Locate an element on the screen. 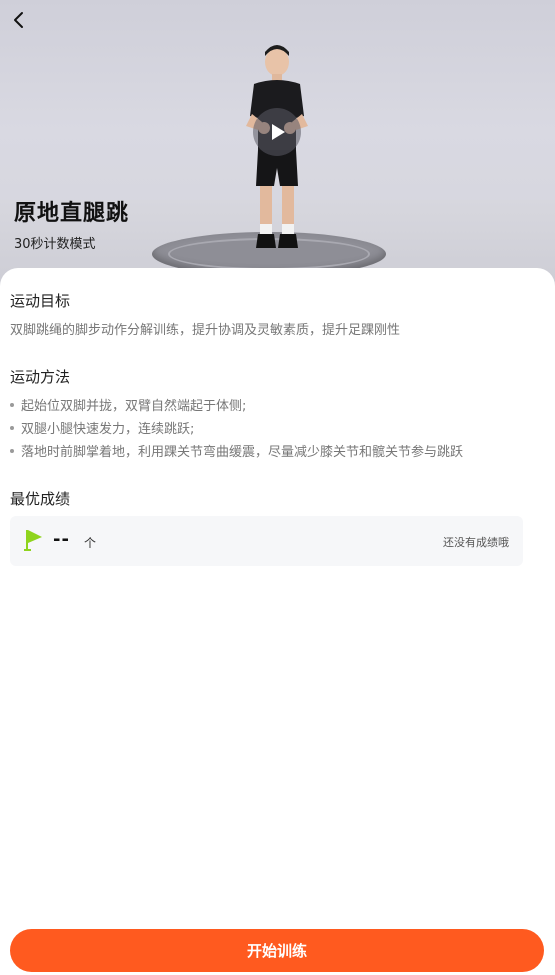 This screenshot has height=975, width=555. goal-title: 运动目标 is located at coordinates (40, 301).